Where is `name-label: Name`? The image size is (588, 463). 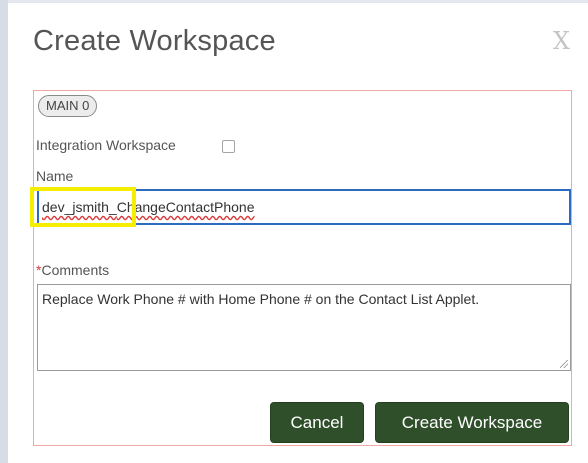 name-label: Name is located at coordinates (55, 176).